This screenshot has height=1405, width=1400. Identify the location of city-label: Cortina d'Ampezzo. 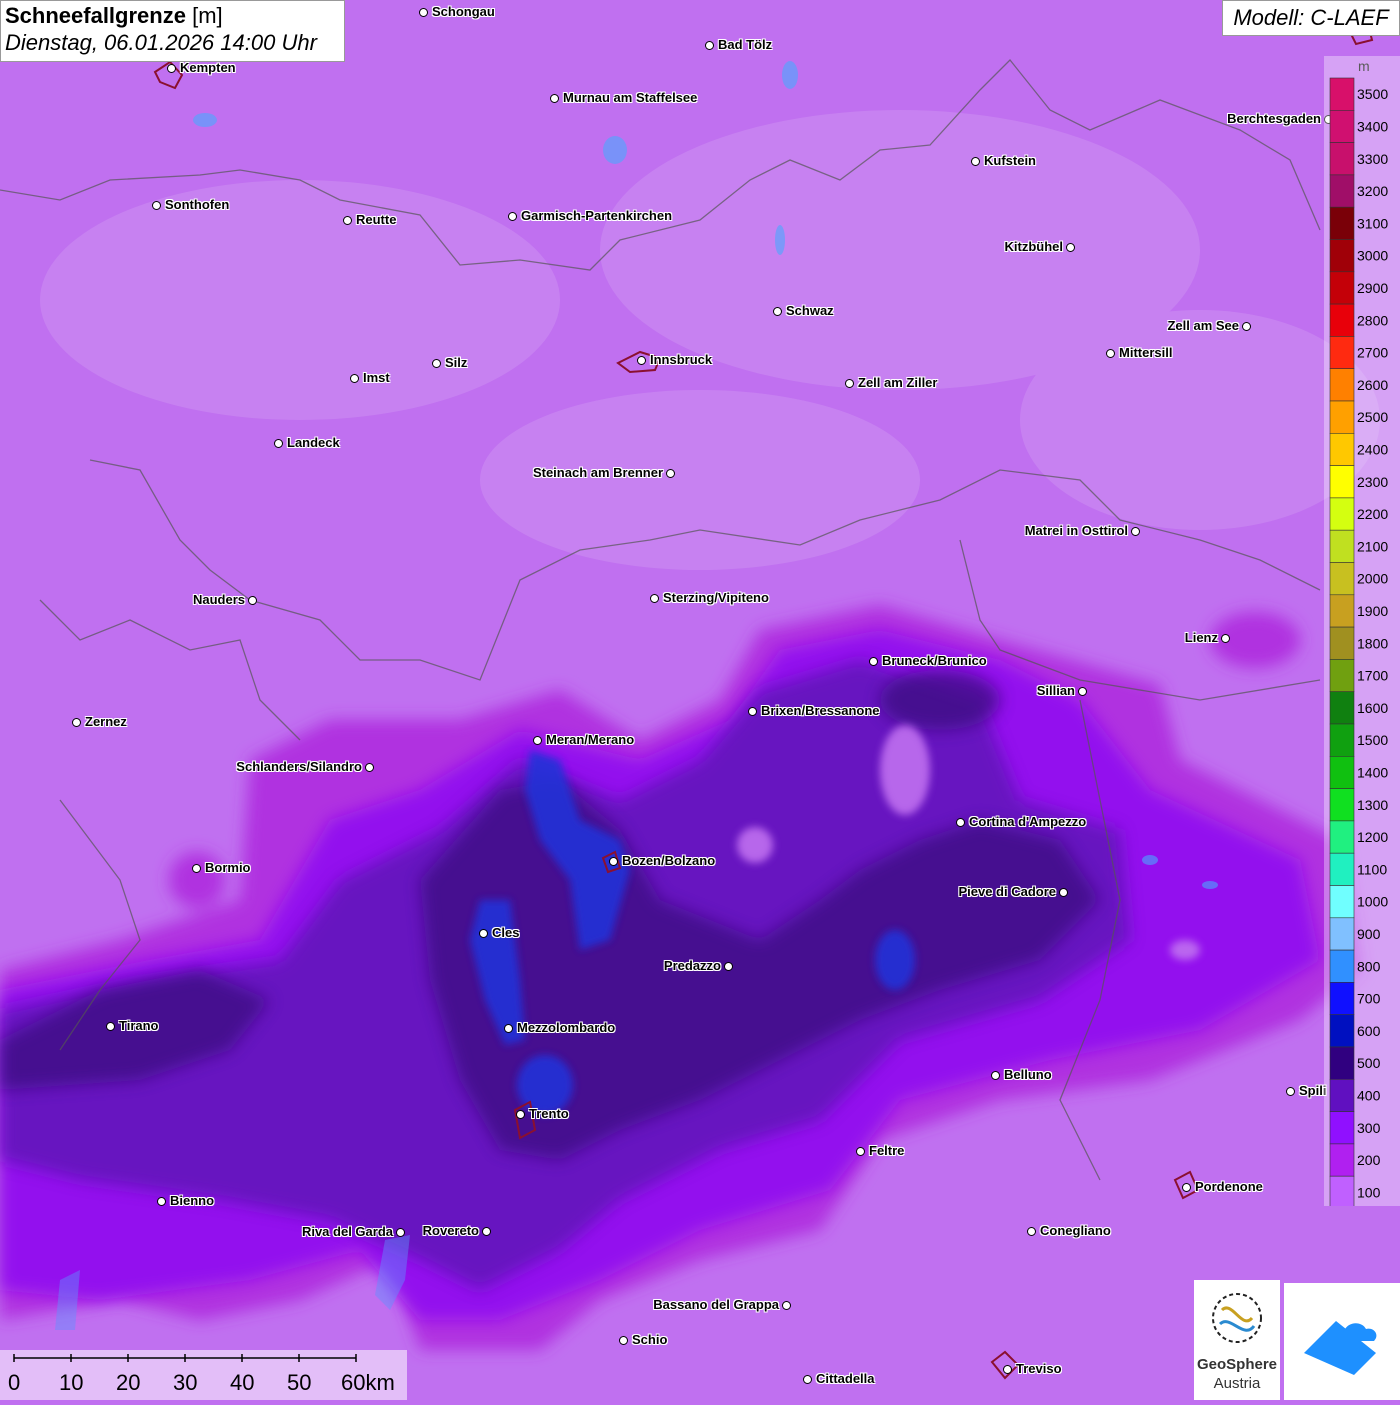
(1028, 821).